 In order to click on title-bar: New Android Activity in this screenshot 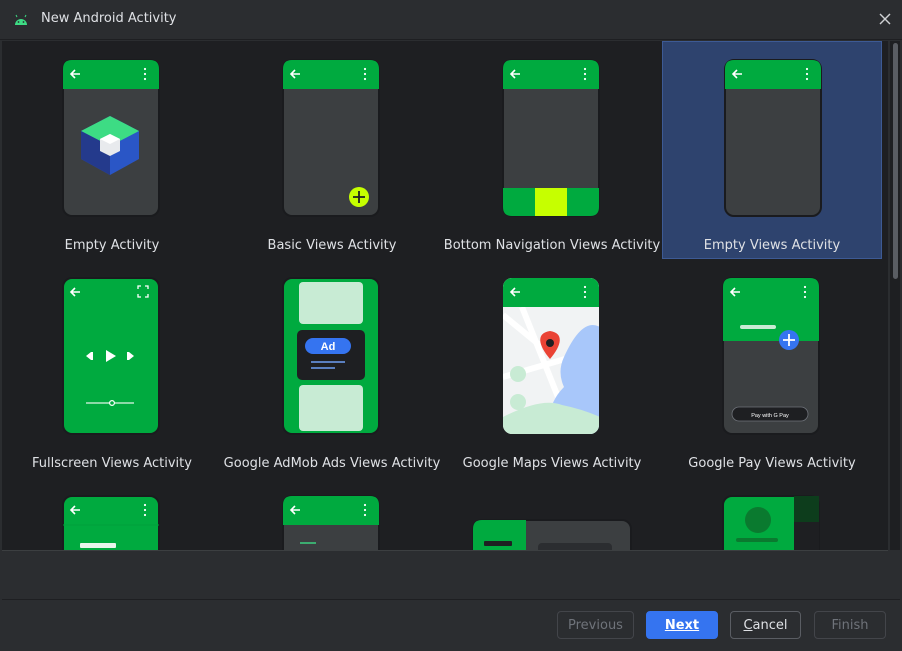, I will do `click(451, 20)`.